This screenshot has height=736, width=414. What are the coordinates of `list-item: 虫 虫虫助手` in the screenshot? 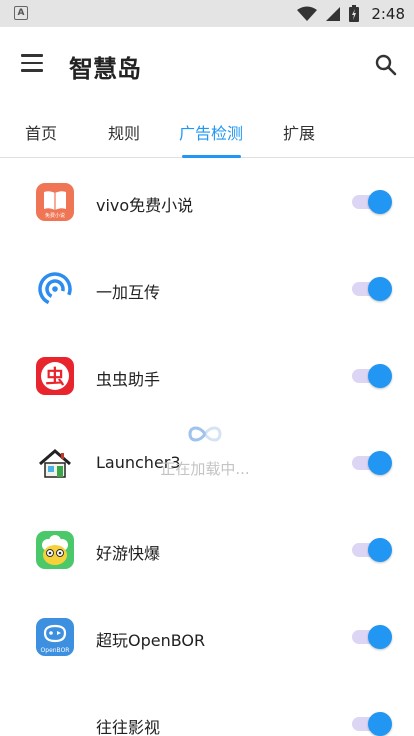 It's located at (207, 375).